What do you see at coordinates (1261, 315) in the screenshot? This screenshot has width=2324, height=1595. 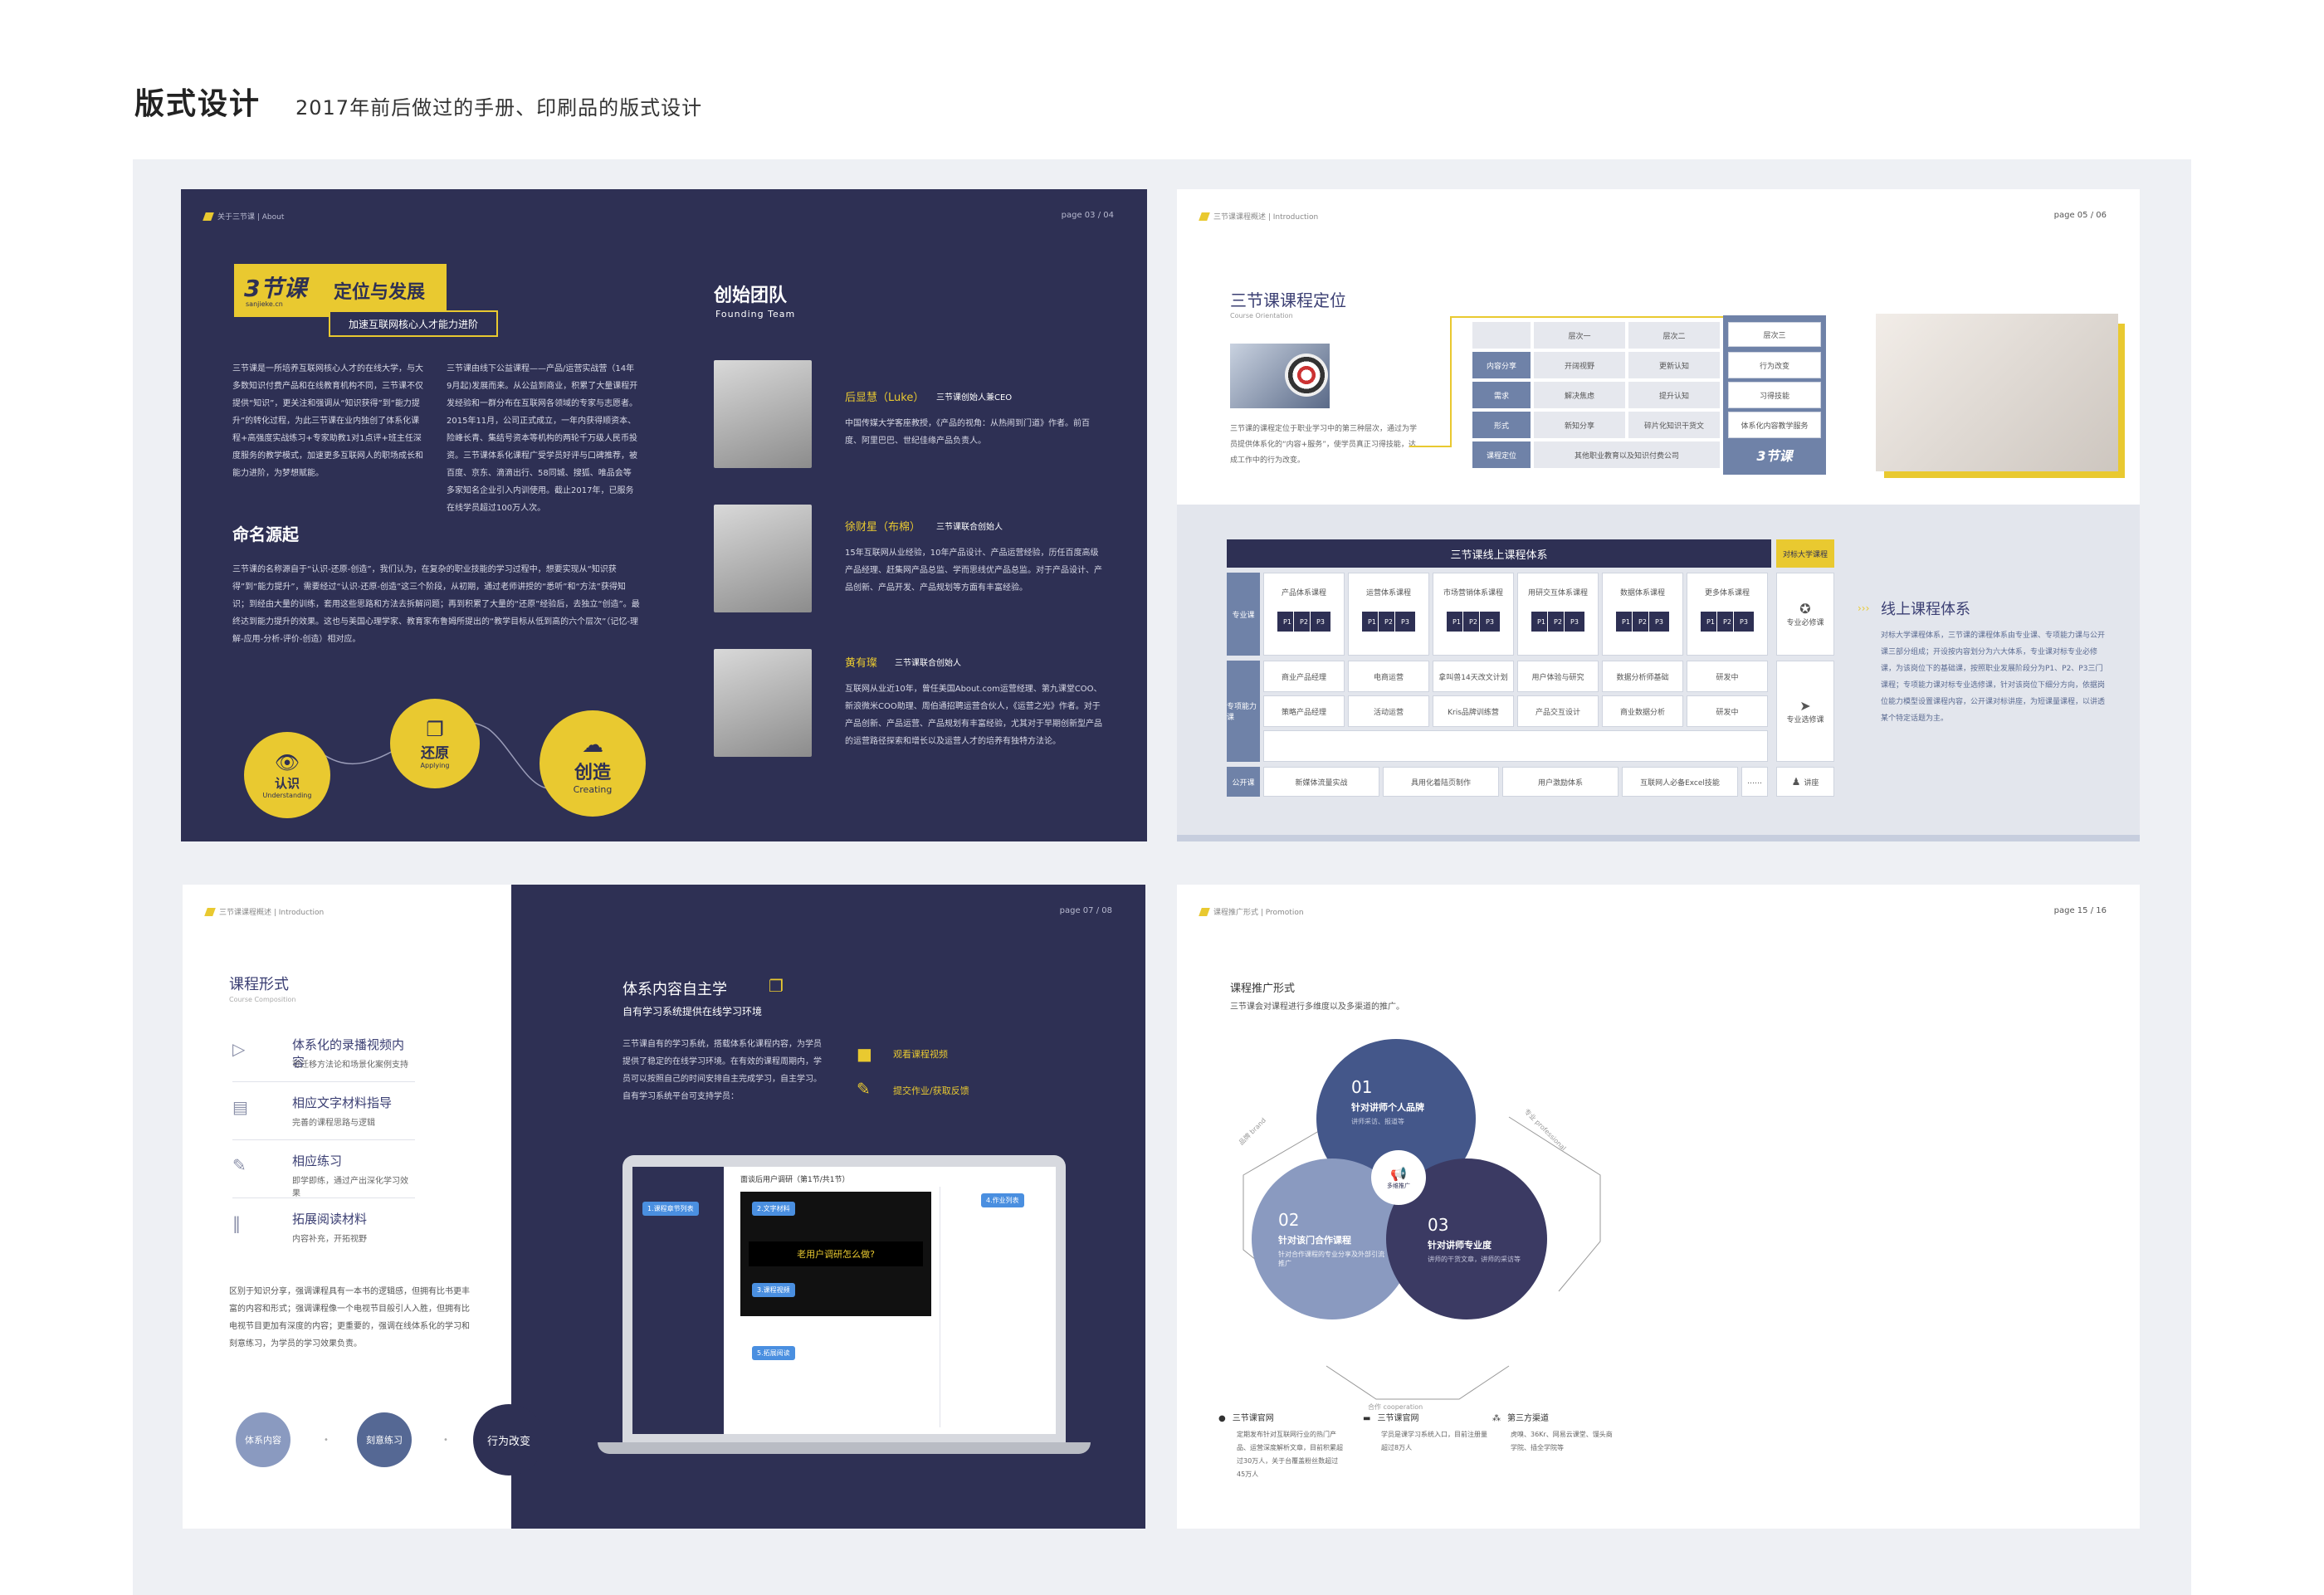 I see `section-subtitle: Course Orientation` at bounding box center [1261, 315].